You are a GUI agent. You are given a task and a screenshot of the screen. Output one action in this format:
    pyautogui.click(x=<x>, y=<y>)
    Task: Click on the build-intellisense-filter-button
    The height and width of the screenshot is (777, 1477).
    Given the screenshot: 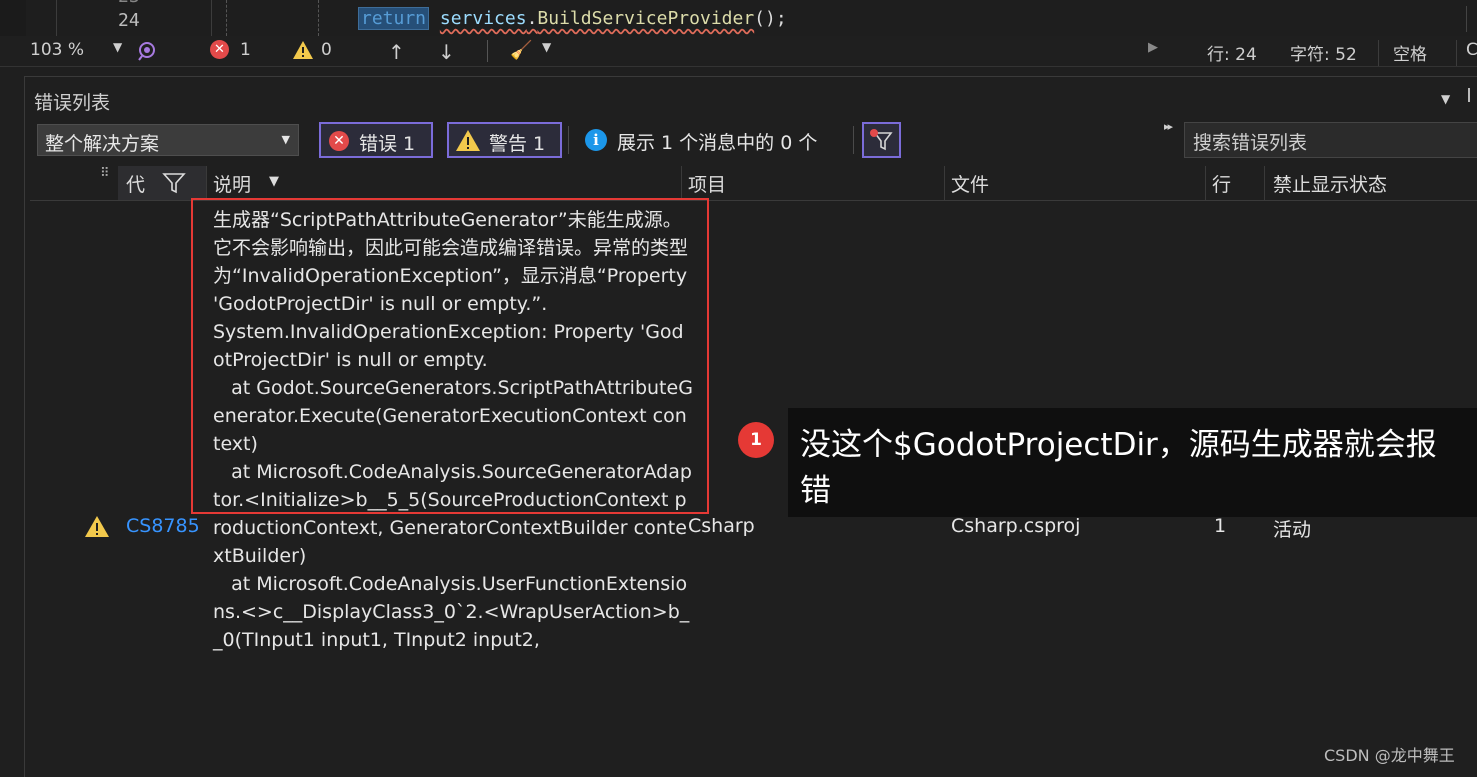 What is the action you would take?
    pyautogui.click(x=881, y=140)
    